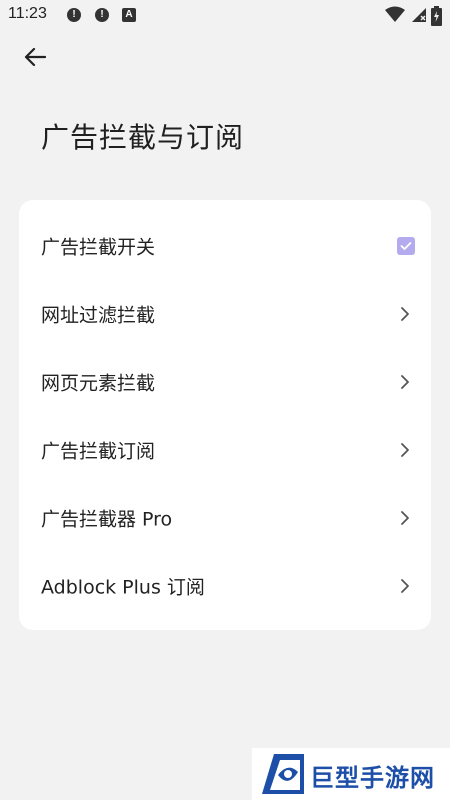  I want to click on battery-icon, so click(436, 16).